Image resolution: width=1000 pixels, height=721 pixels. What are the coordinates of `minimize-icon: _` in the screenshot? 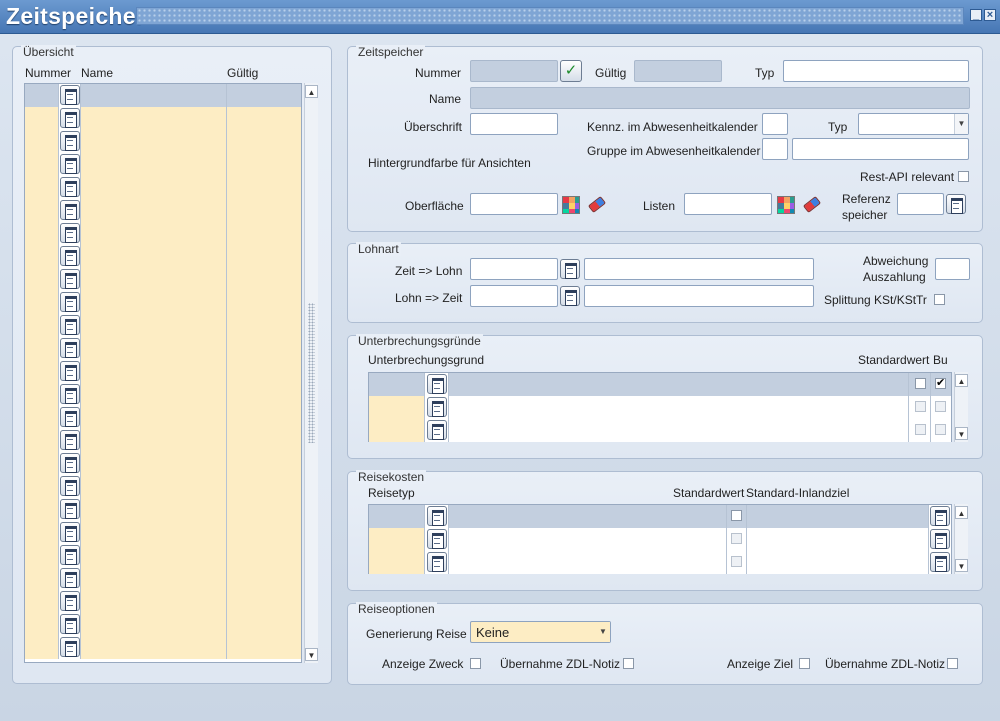 It's located at (976, 15).